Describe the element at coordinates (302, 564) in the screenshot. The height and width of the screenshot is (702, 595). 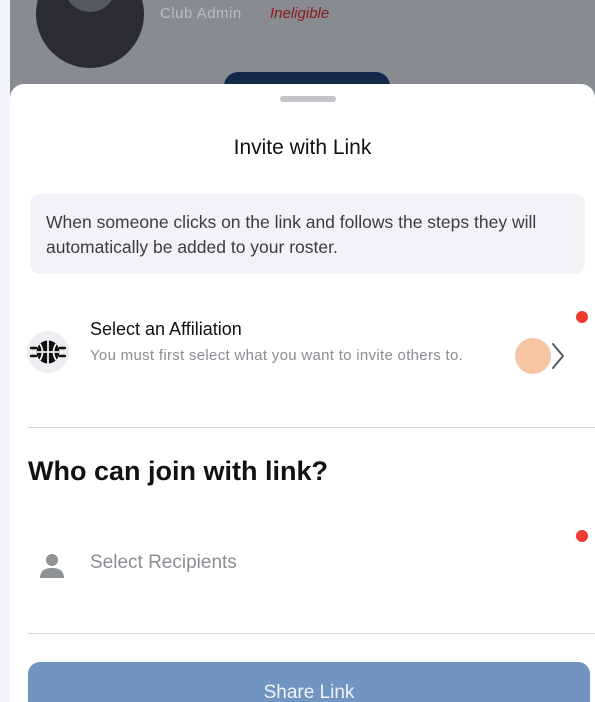
I see `select-recipients-row: Select Recipients` at that location.